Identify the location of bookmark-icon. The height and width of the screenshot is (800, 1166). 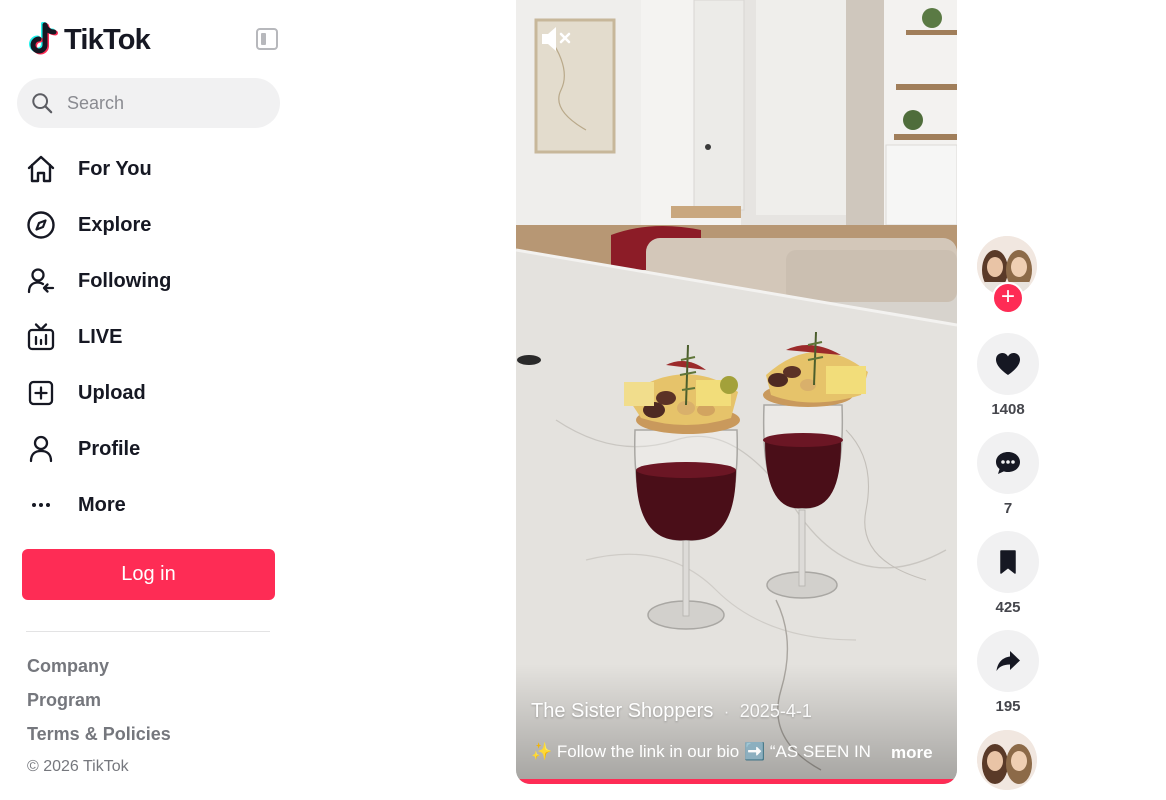
(1008, 562).